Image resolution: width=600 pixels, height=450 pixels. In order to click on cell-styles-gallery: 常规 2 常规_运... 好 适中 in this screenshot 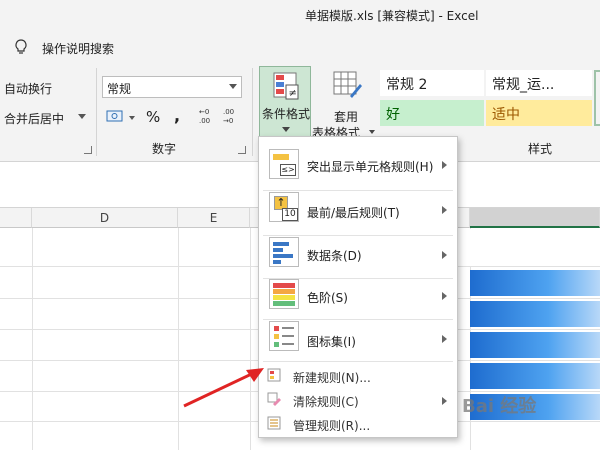, I will do `click(489, 97)`.